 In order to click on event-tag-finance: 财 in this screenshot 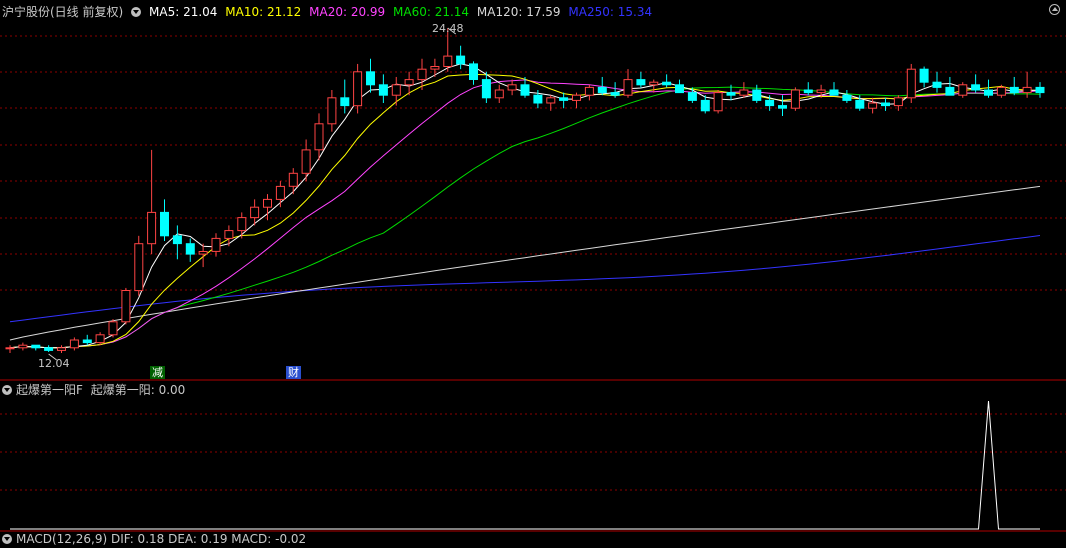, I will do `click(293, 372)`.